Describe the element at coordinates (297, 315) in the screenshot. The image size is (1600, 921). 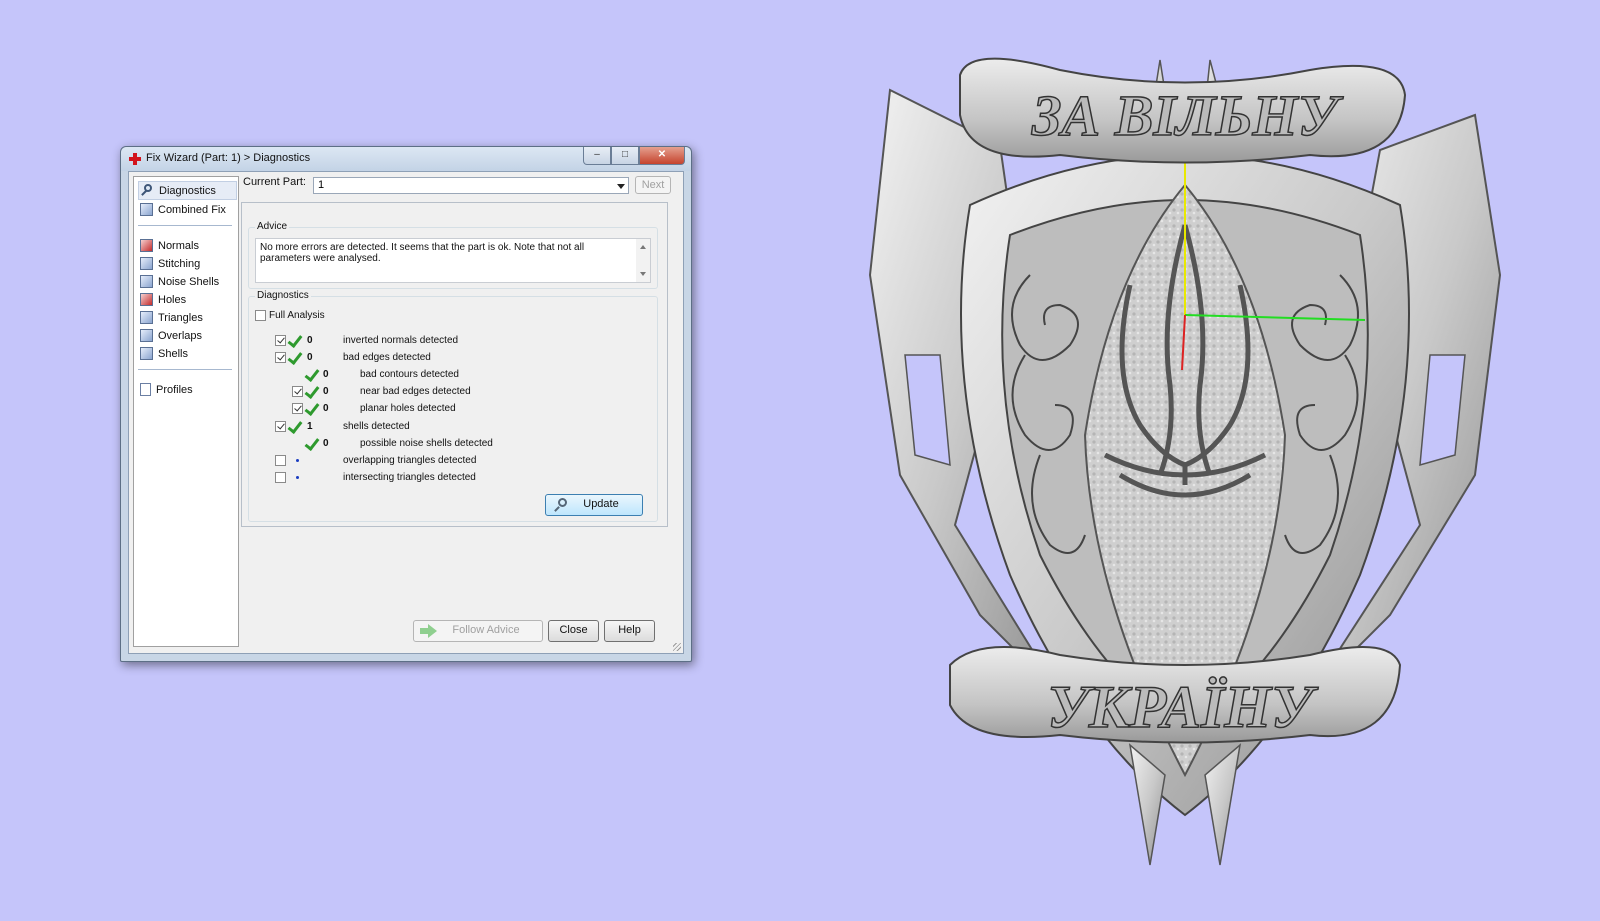
I see `full-analysis-label: Full Analysis` at that location.